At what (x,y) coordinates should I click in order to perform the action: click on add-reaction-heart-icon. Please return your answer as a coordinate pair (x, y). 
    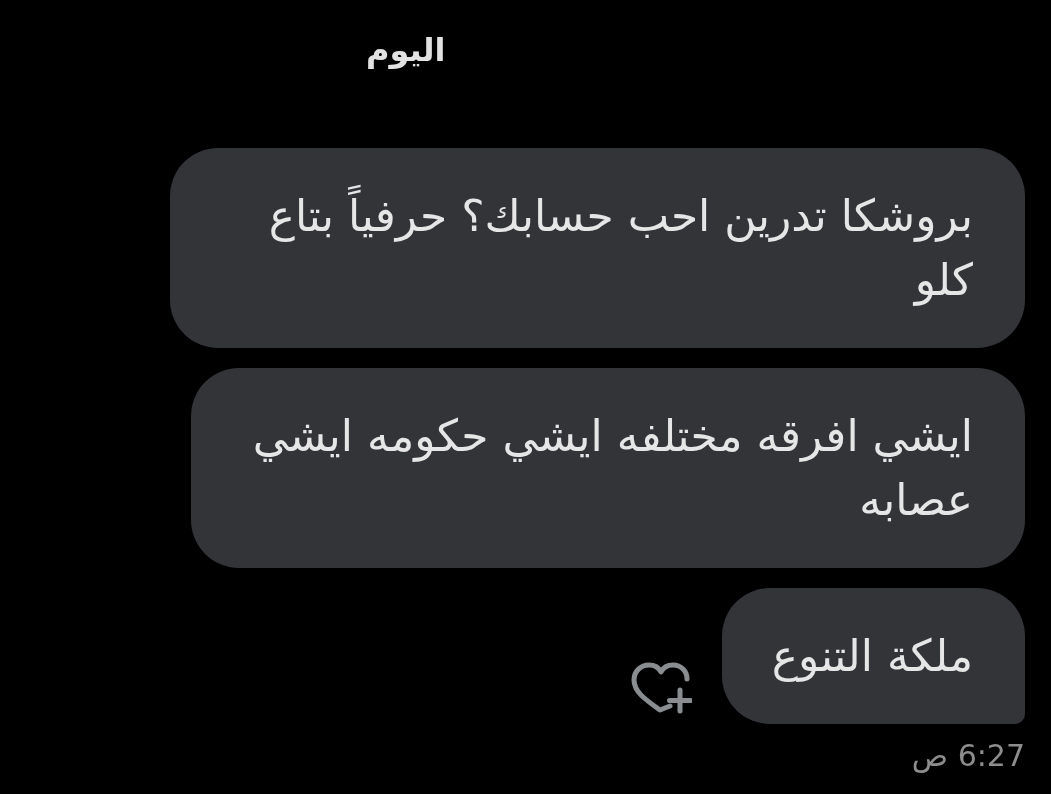
    Looking at the image, I should click on (660, 688).